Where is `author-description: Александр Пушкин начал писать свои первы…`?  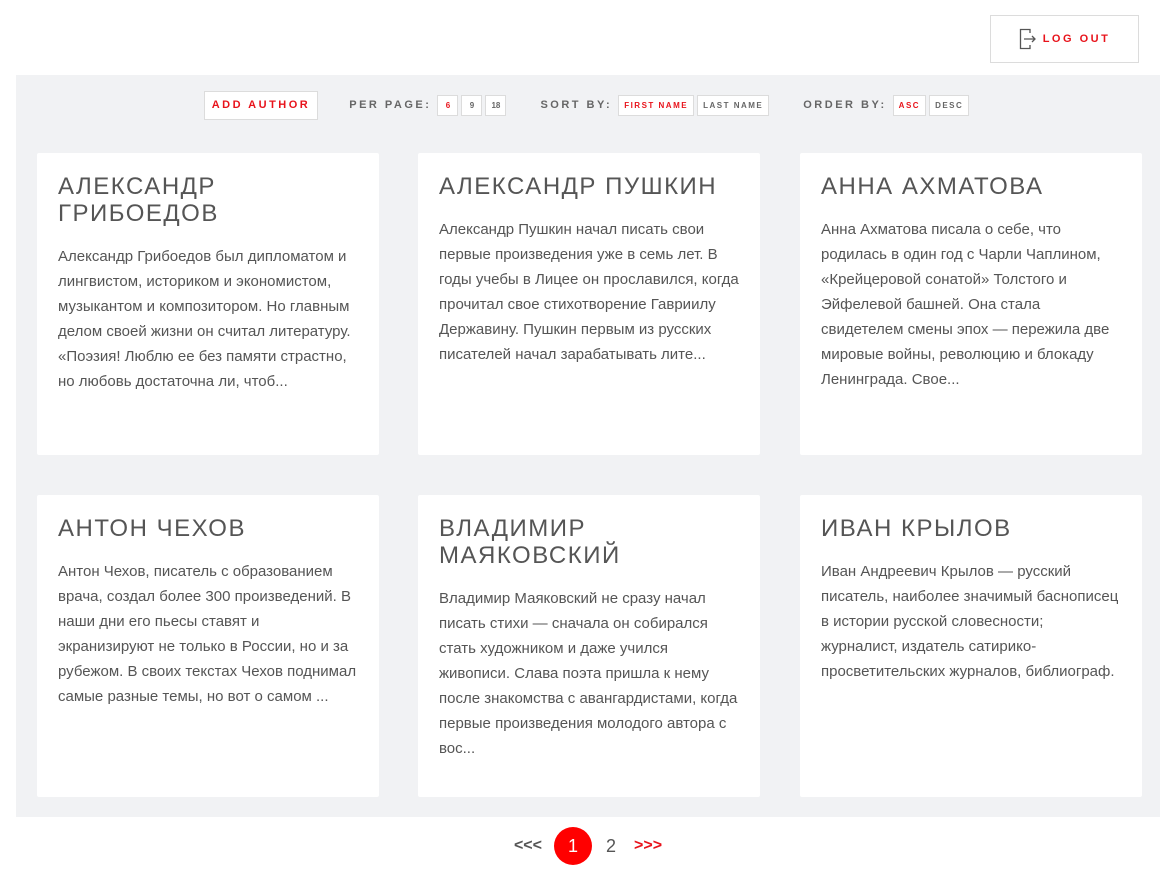 author-description: Александр Пушкин начал писать свои первы… is located at coordinates (589, 292).